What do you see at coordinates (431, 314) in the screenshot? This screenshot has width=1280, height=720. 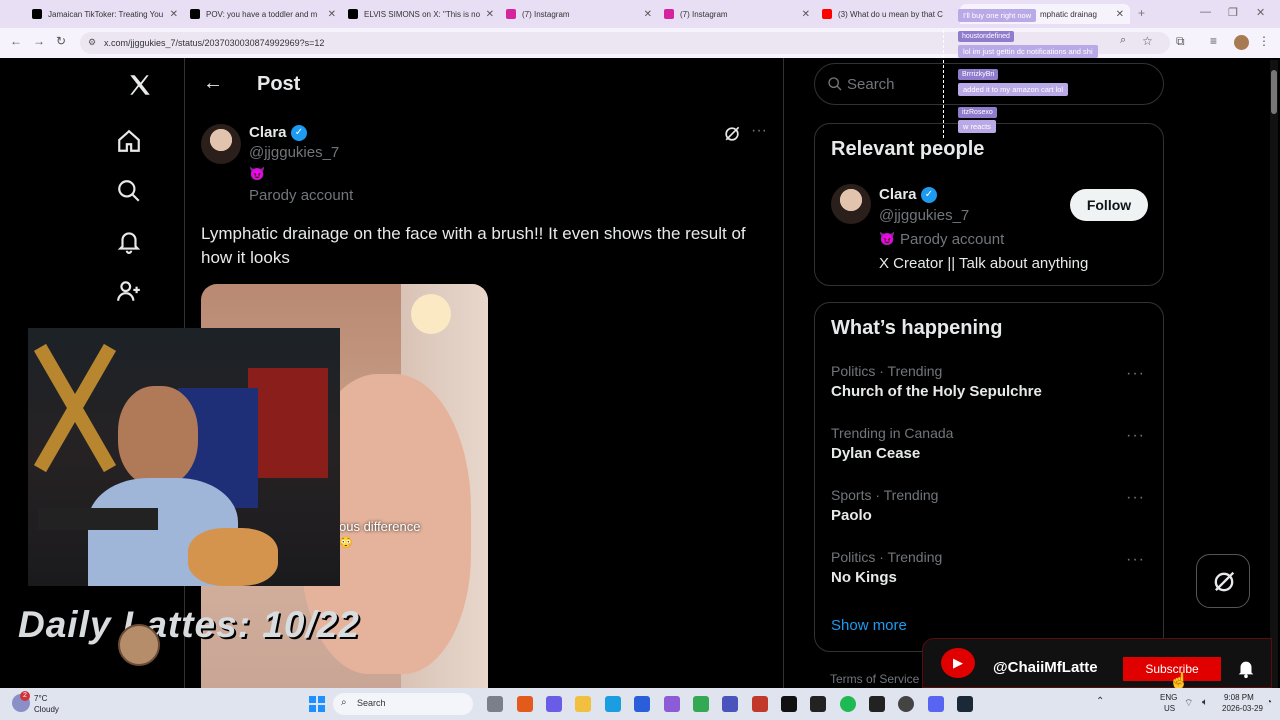 I see `lamp-shape` at bounding box center [431, 314].